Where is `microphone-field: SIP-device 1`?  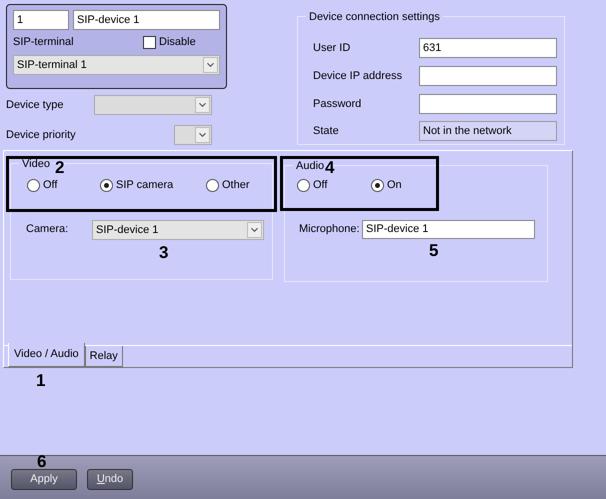 microphone-field: SIP-device 1 is located at coordinates (448, 229).